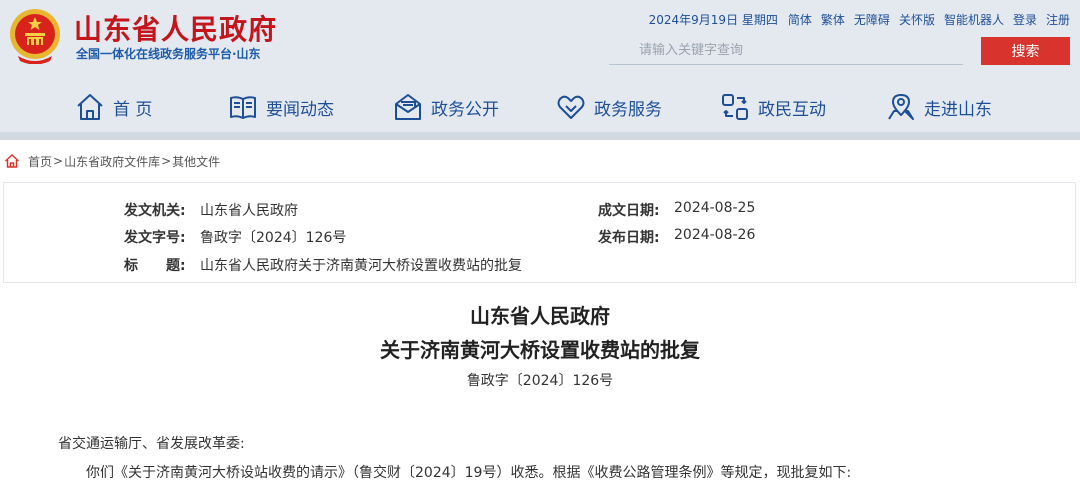  What do you see at coordinates (408, 107) in the screenshot?
I see `mail-open-icon` at bounding box center [408, 107].